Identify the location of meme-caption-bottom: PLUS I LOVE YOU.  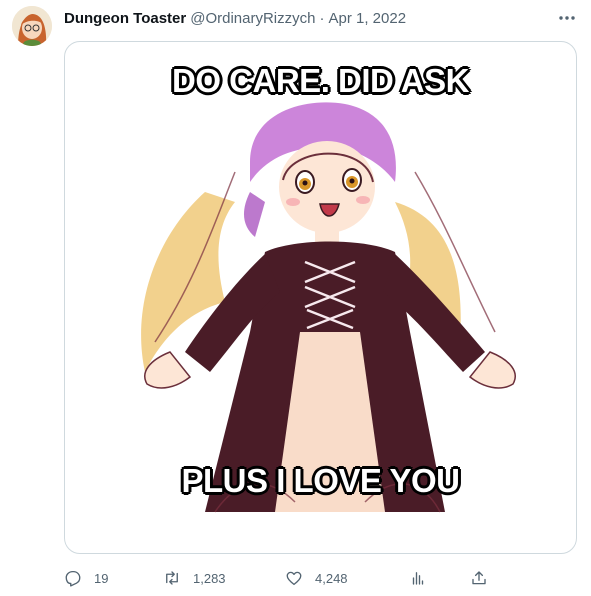
(320, 480).